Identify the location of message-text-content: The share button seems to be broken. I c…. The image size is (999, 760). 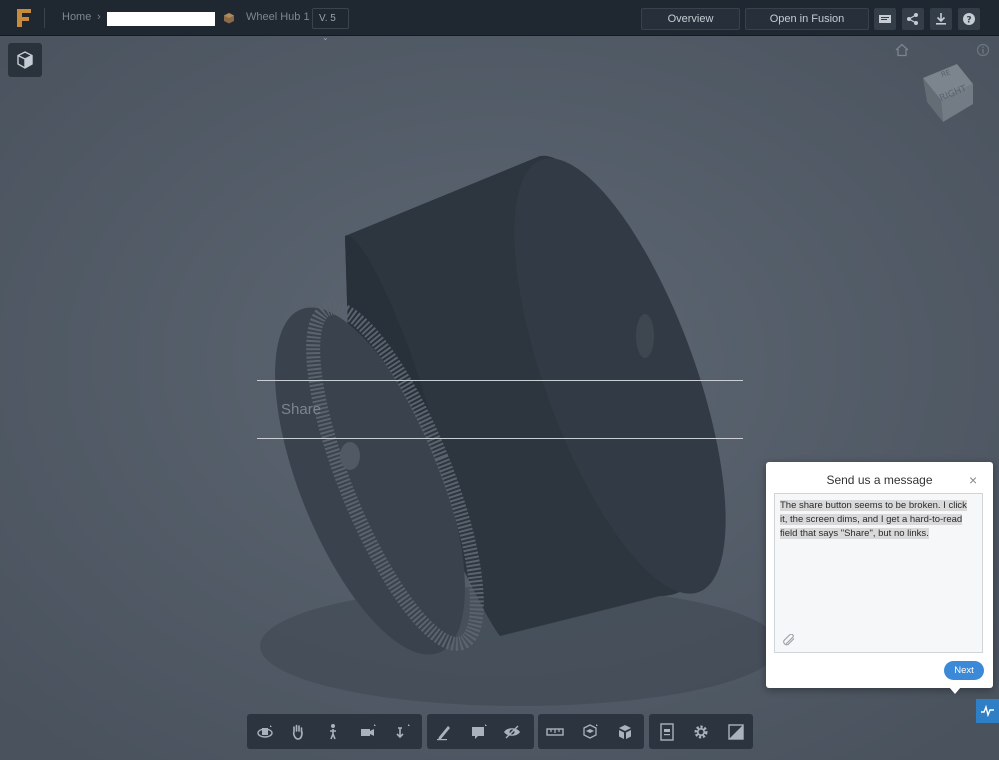
(873, 519).